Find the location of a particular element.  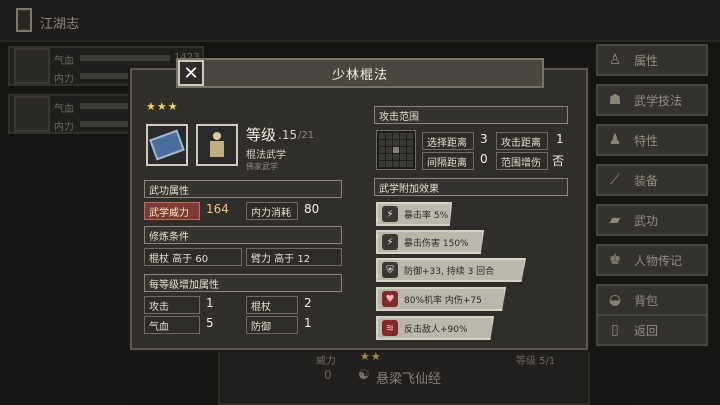

attack-distance-value: 1 is located at coordinates (560, 139).